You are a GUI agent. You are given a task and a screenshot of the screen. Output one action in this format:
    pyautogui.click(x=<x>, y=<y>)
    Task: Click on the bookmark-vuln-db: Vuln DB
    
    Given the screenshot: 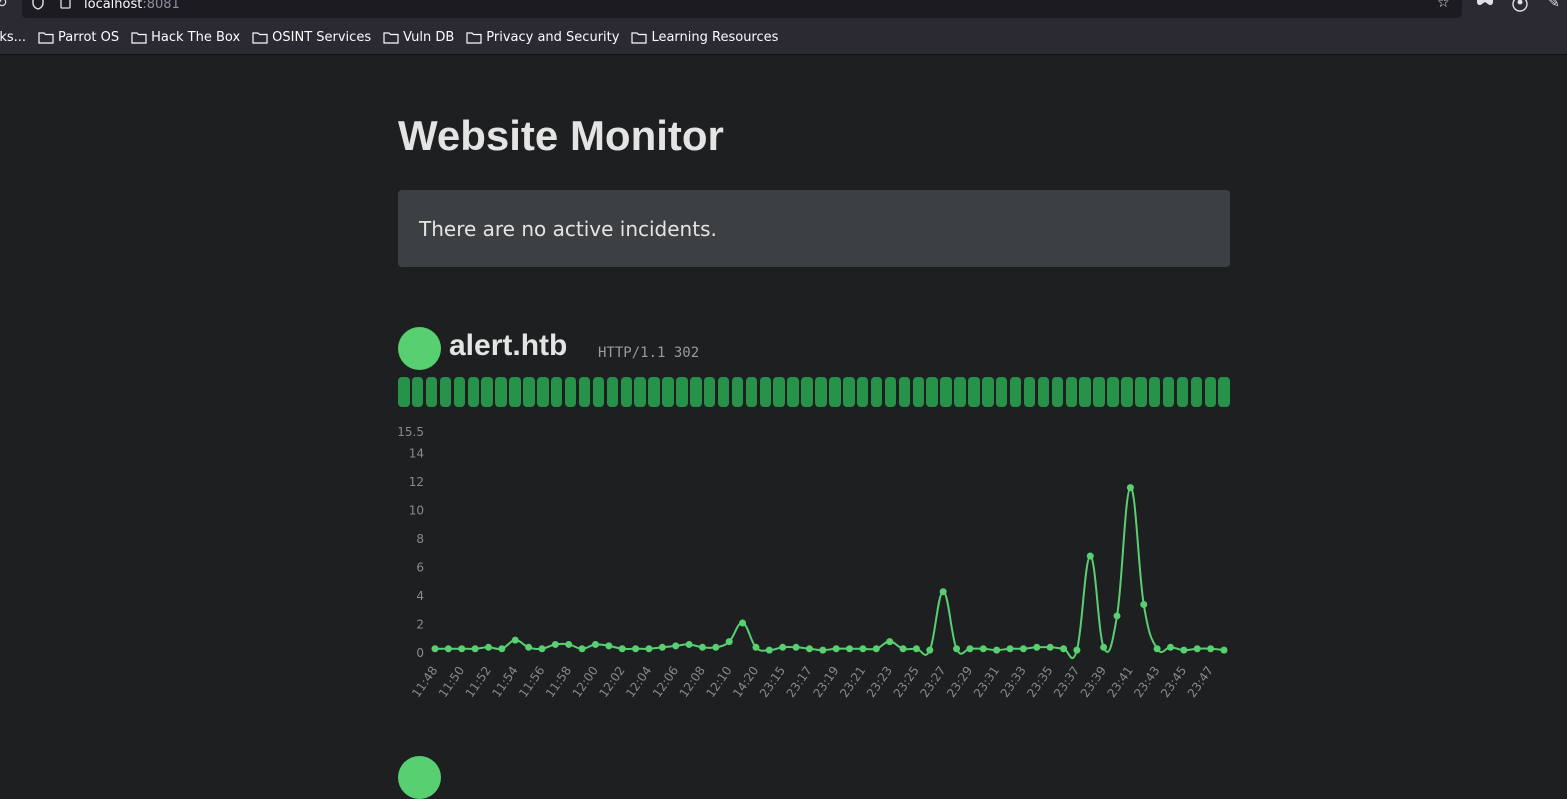 What is the action you would take?
    pyautogui.click(x=418, y=37)
    